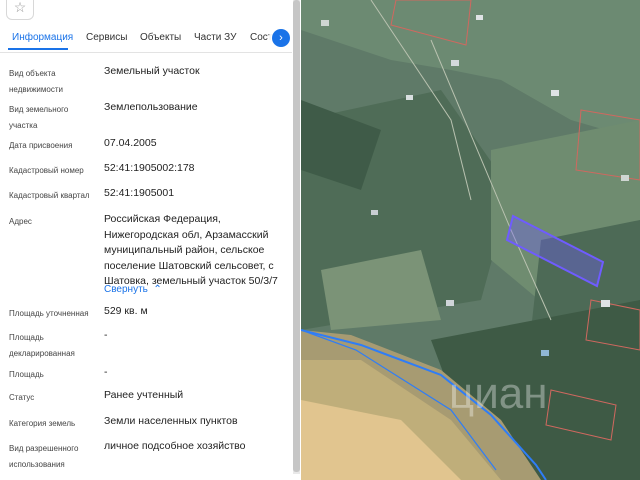  Describe the element at coordinates (171, 421) in the screenshot. I see `field-value: Земли населенных пунктов` at that location.